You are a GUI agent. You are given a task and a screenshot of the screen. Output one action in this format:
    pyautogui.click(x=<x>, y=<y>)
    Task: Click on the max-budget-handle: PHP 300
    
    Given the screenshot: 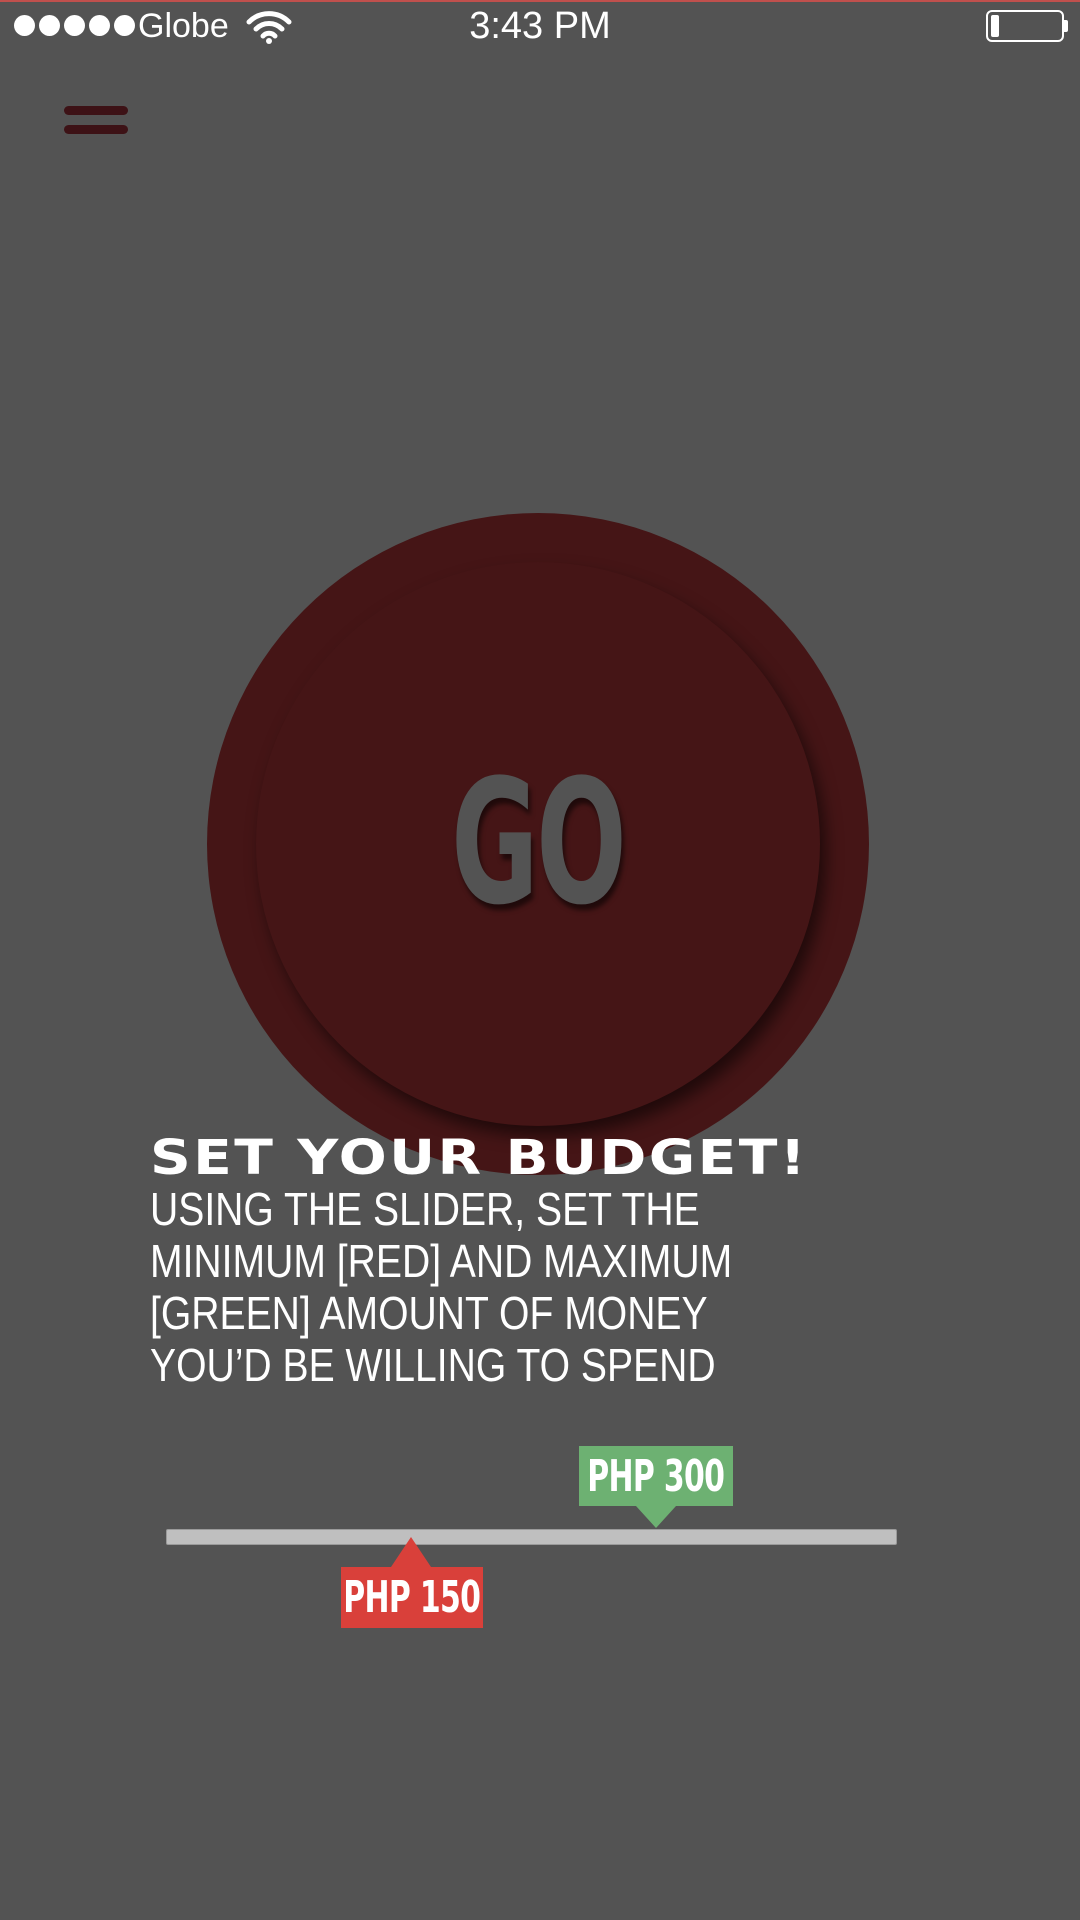 What is the action you would take?
    pyautogui.click(x=655, y=1487)
    